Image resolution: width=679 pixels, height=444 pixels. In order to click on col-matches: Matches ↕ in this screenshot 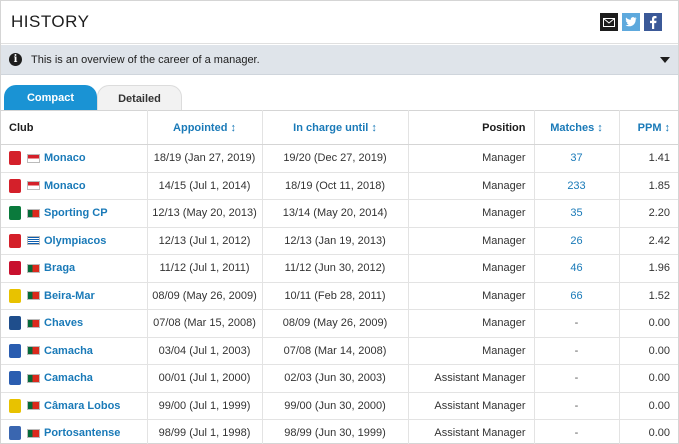, I will do `click(577, 127)`.